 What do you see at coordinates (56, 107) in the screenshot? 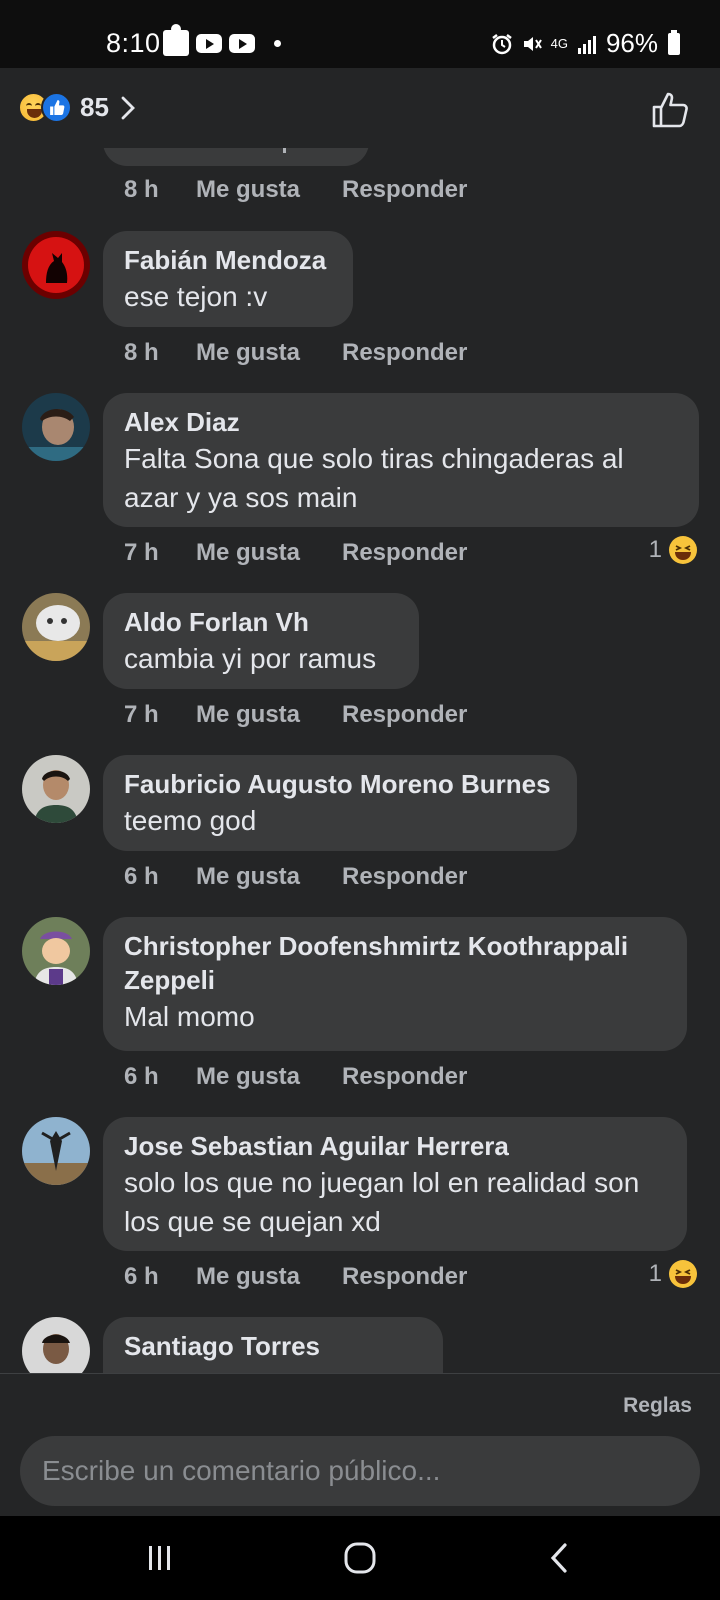
I see `like-icon` at bounding box center [56, 107].